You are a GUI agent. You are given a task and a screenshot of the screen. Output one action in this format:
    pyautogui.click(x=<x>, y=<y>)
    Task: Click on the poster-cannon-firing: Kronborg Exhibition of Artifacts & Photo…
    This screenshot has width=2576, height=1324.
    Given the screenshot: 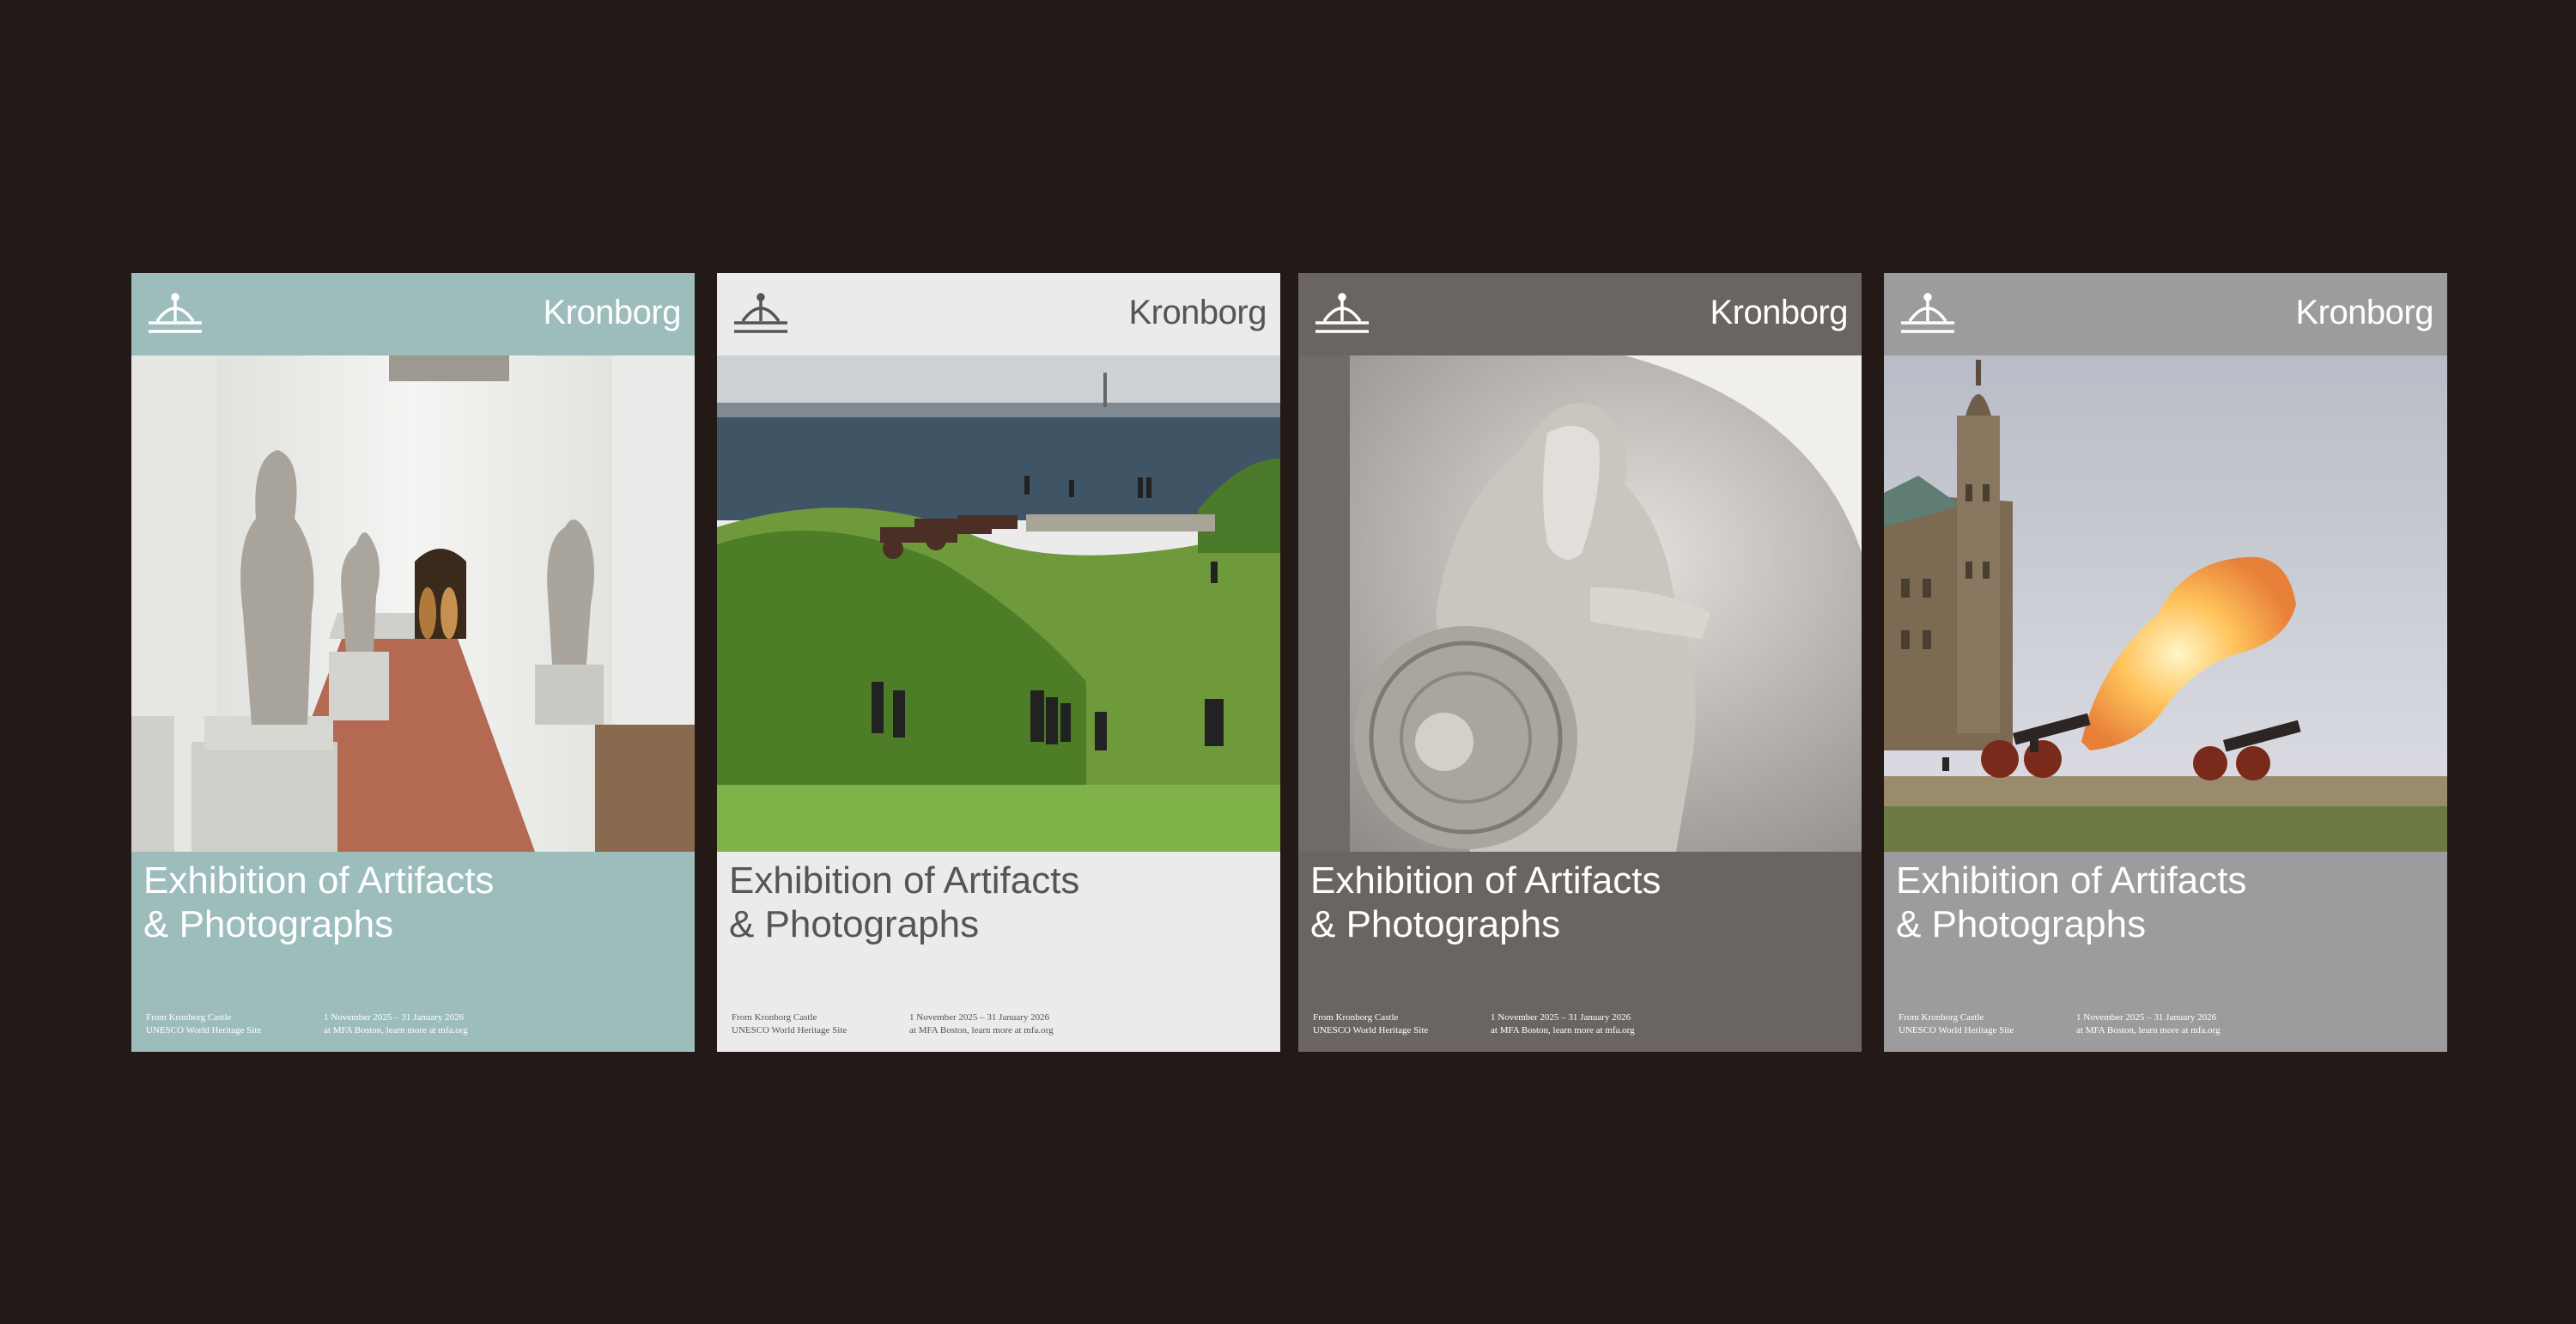 What is the action you would take?
    pyautogui.click(x=2165, y=662)
    